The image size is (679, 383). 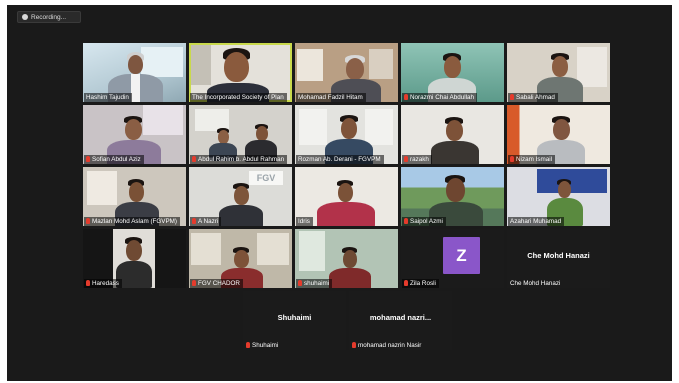 I want to click on participant-name: Mazlan Mohd Aslam (FGVPM), so click(x=132, y=221).